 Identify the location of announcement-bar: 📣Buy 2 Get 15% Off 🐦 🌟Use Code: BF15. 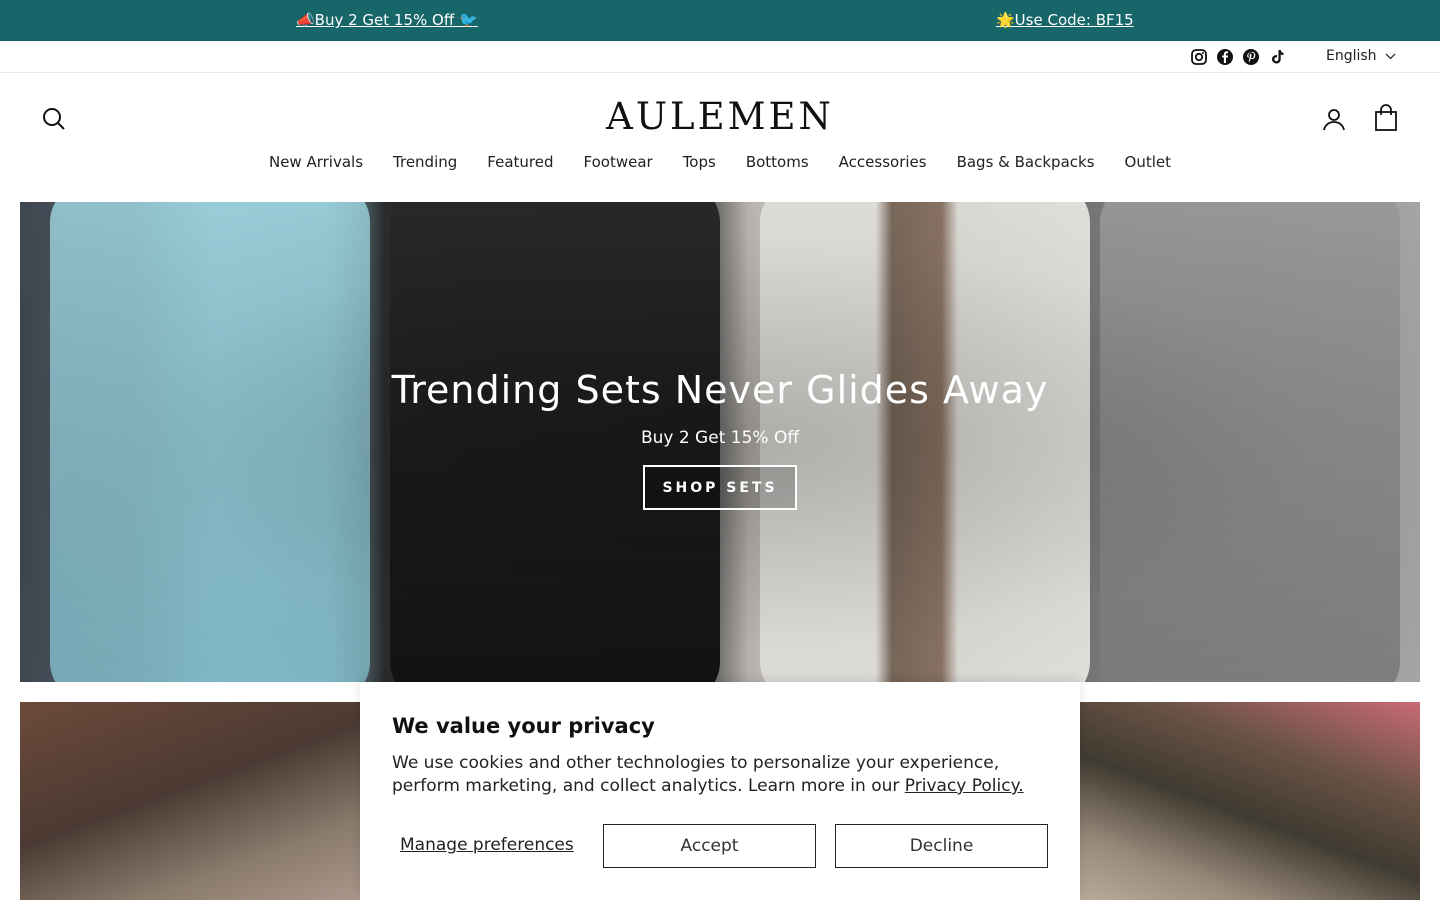
(720, 20).